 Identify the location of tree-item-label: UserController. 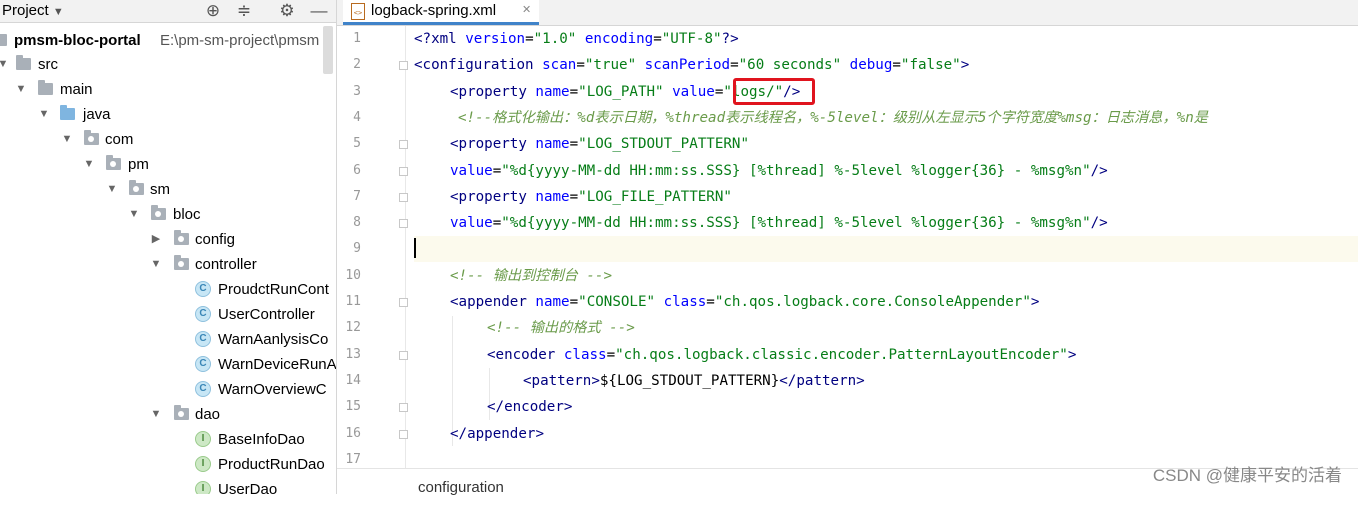
(266, 314).